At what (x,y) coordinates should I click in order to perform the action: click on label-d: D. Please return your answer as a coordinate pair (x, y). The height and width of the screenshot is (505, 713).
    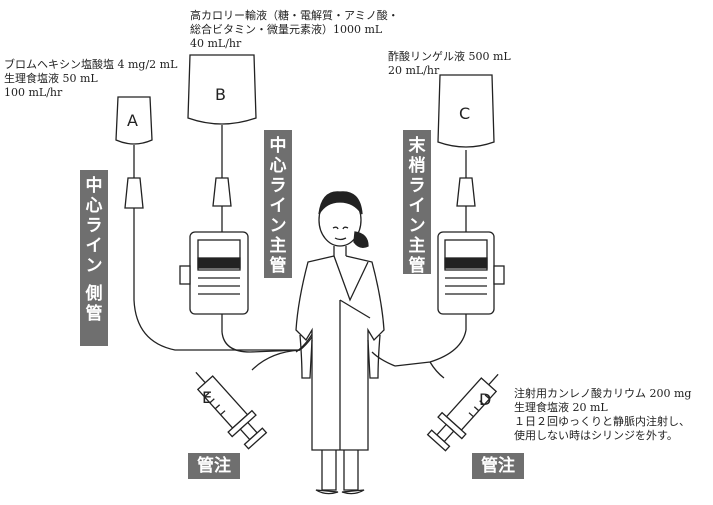
    Looking at the image, I should click on (485, 399).